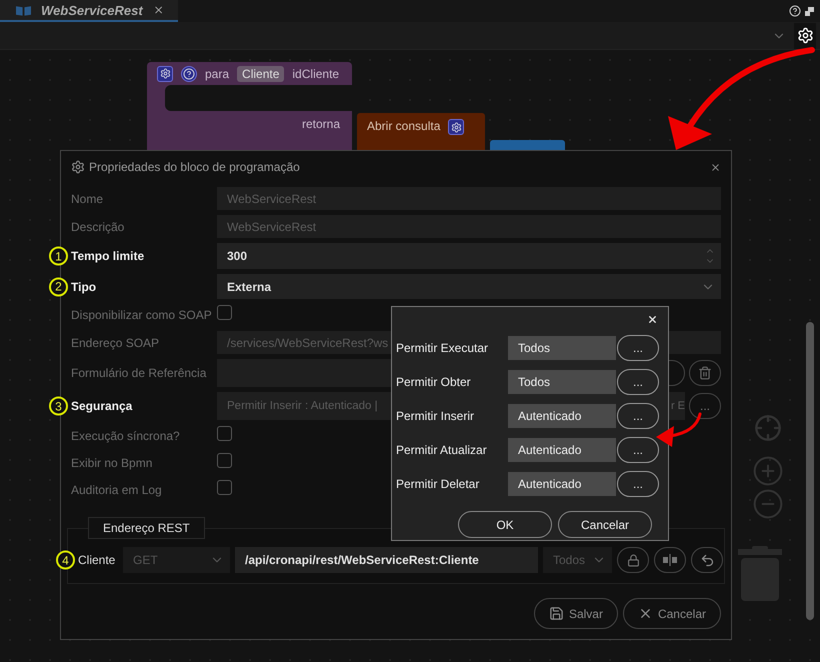 This screenshot has width=820, height=662. Describe the element at coordinates (436, 416) in the screenshot. I see `permission-label: Permitir Inserir` at that location.